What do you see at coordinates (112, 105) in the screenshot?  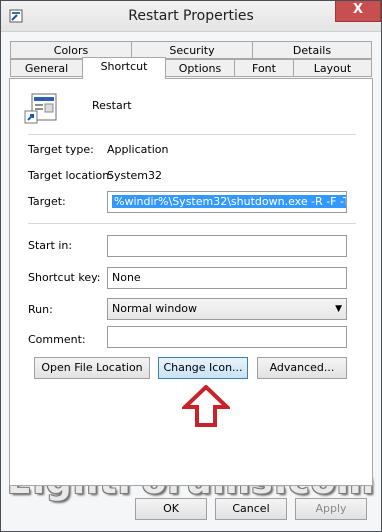 I see `shortcut-name: Restart` at bounding box center [112, 105].